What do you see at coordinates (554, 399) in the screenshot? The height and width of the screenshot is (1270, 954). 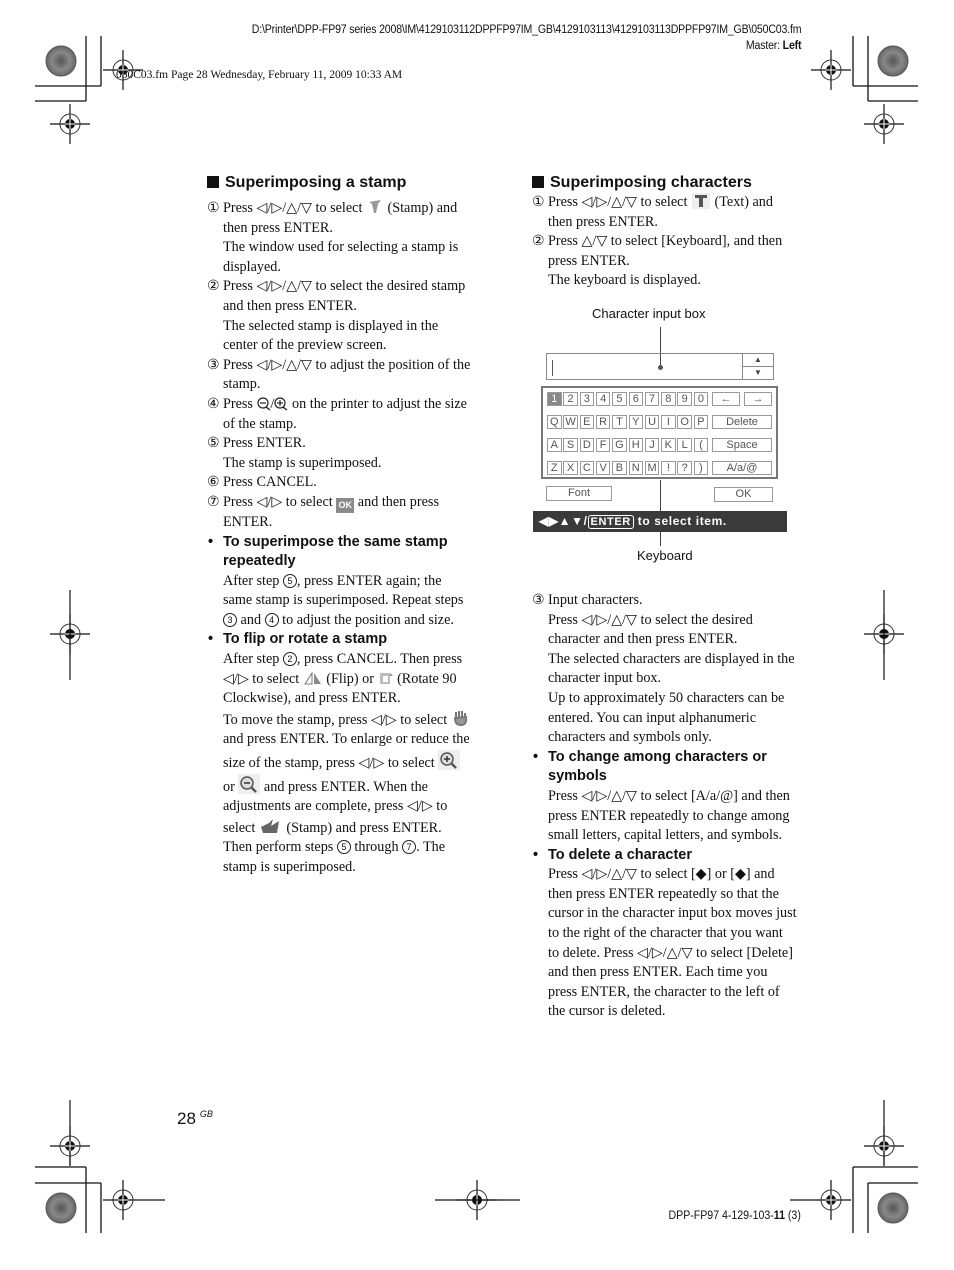 I see `key-1: 1` at bounding box center [554, 399].